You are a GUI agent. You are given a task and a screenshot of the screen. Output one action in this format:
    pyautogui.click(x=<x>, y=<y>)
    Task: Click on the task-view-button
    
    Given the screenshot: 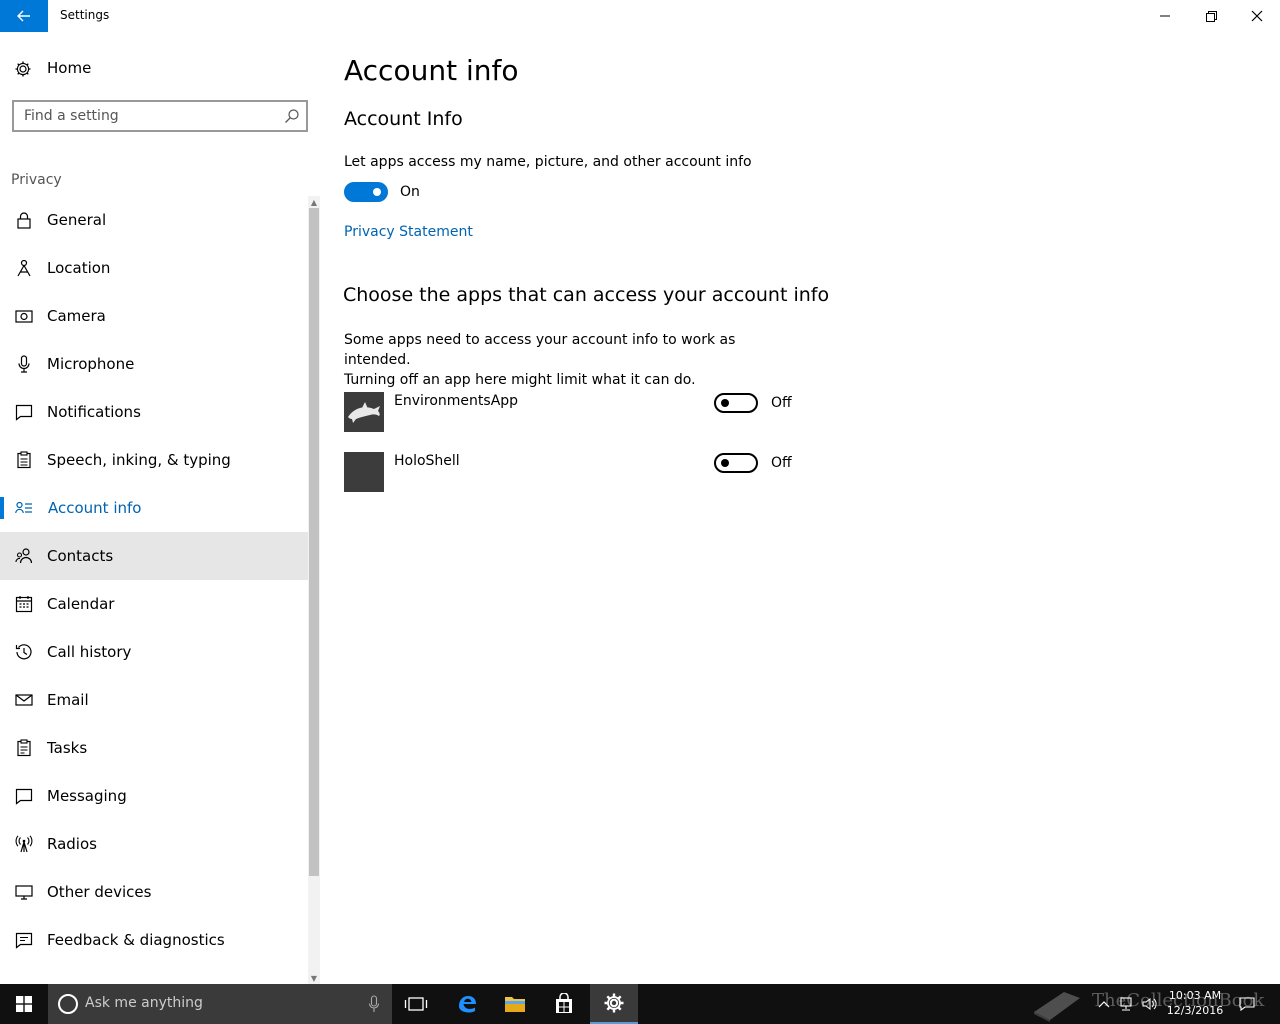 What is the action you would take?
    pyautogui.click(x=416, y=1004)
    